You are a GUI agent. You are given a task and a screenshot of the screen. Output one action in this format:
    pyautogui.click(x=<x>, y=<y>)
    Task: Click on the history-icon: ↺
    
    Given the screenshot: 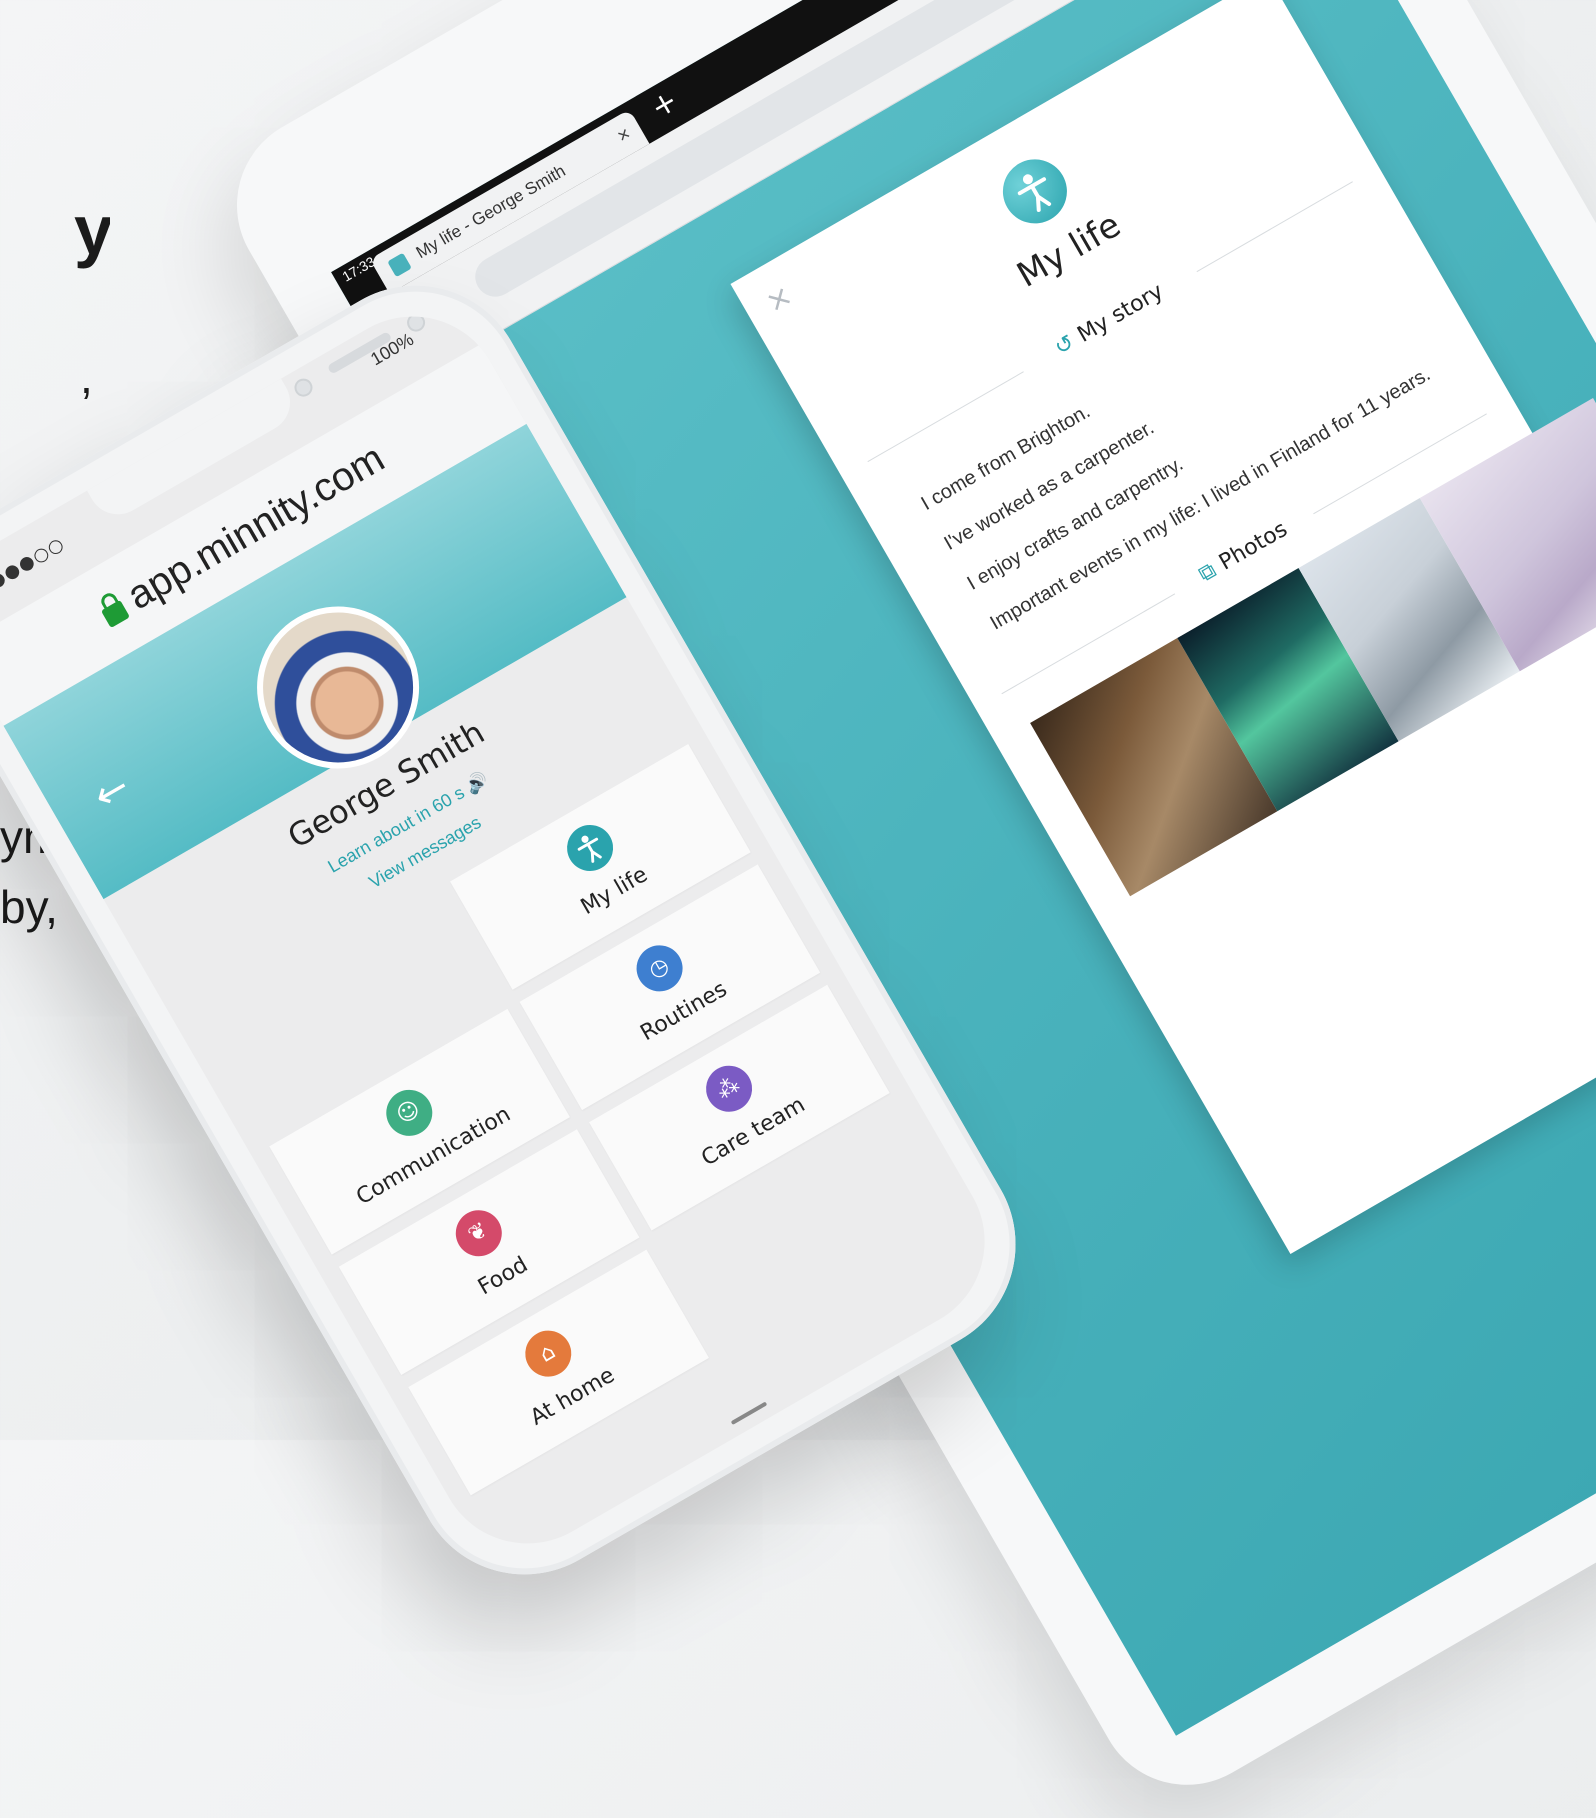 What is the action you would take?
    pyautogui.click(x=1064, y=346)
    